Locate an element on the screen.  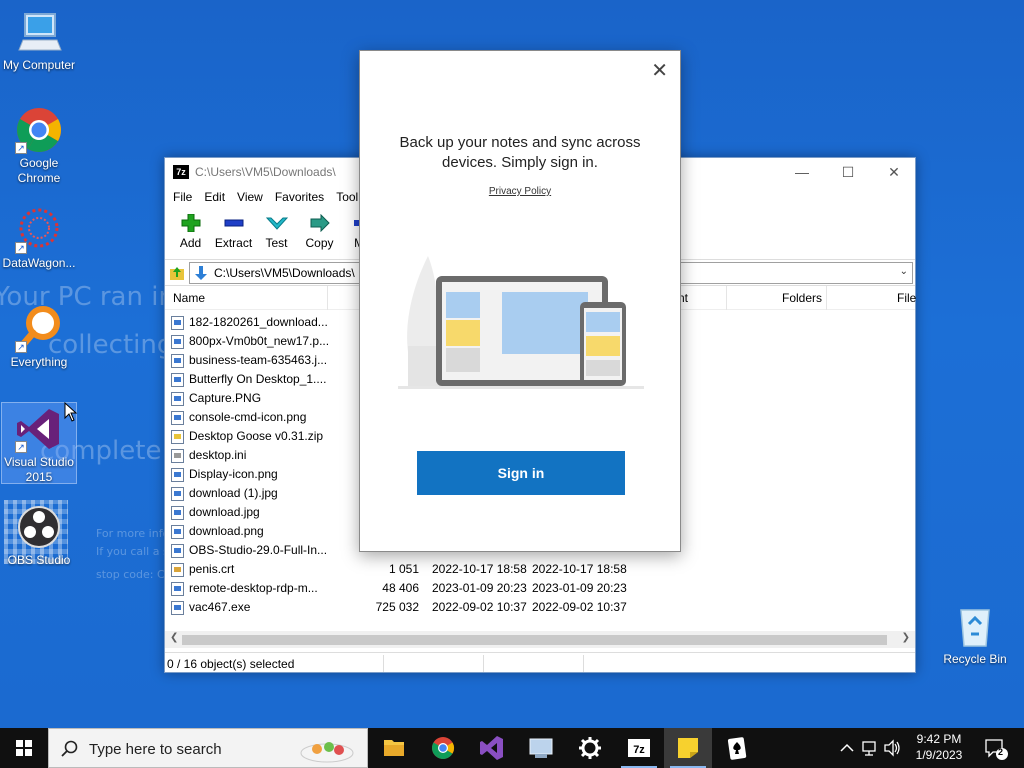
horizontal-scrollbar: ❮ ❯ is located at coordinates (540, 639).